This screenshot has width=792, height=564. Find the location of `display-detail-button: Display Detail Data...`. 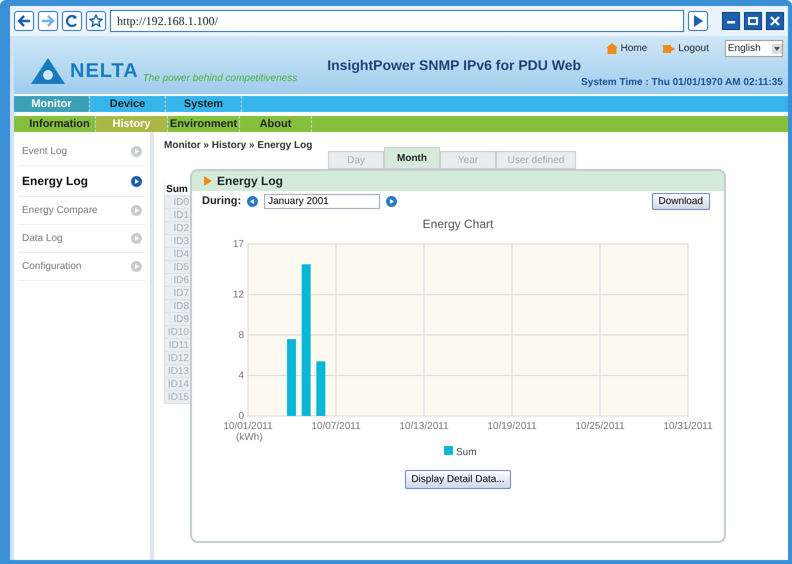

display-detail-button: Display Detail Data... is located at coordinates (458, 479).